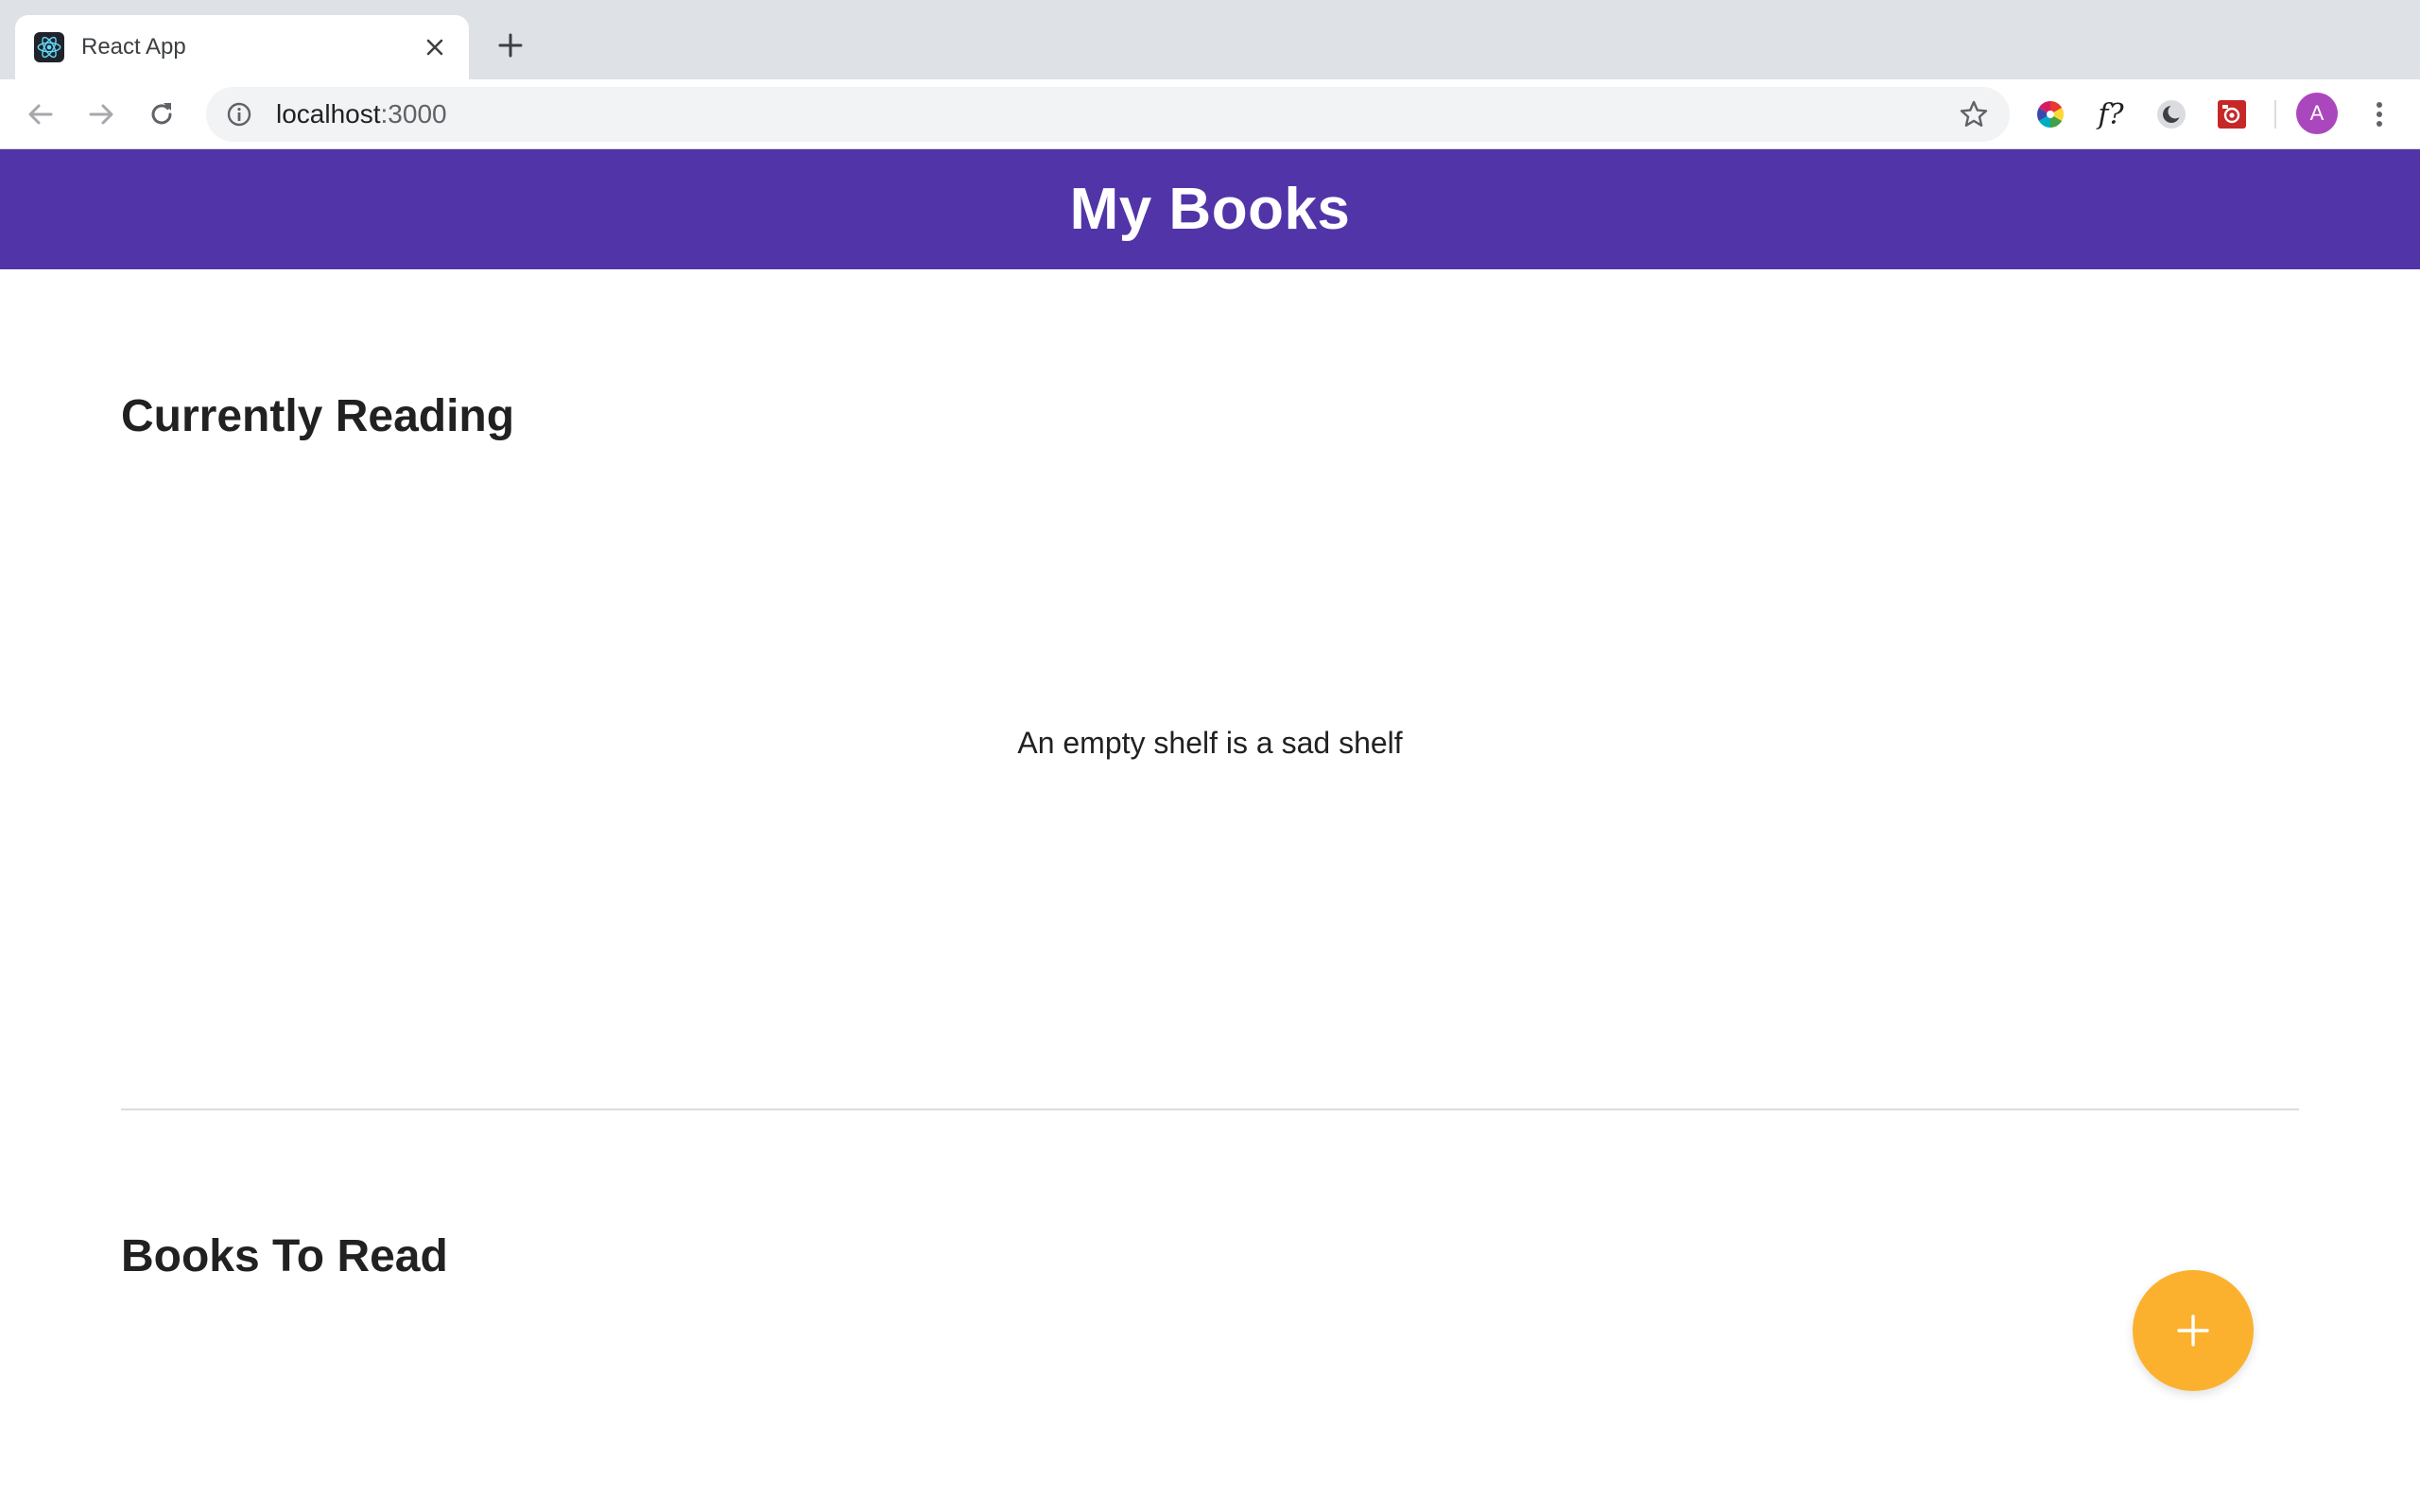 The image size is (2420, 1512). What do you see at coordinates (1974, 114) in the screenshot?
I see `star-icon` at bounding box center [1974, 114].